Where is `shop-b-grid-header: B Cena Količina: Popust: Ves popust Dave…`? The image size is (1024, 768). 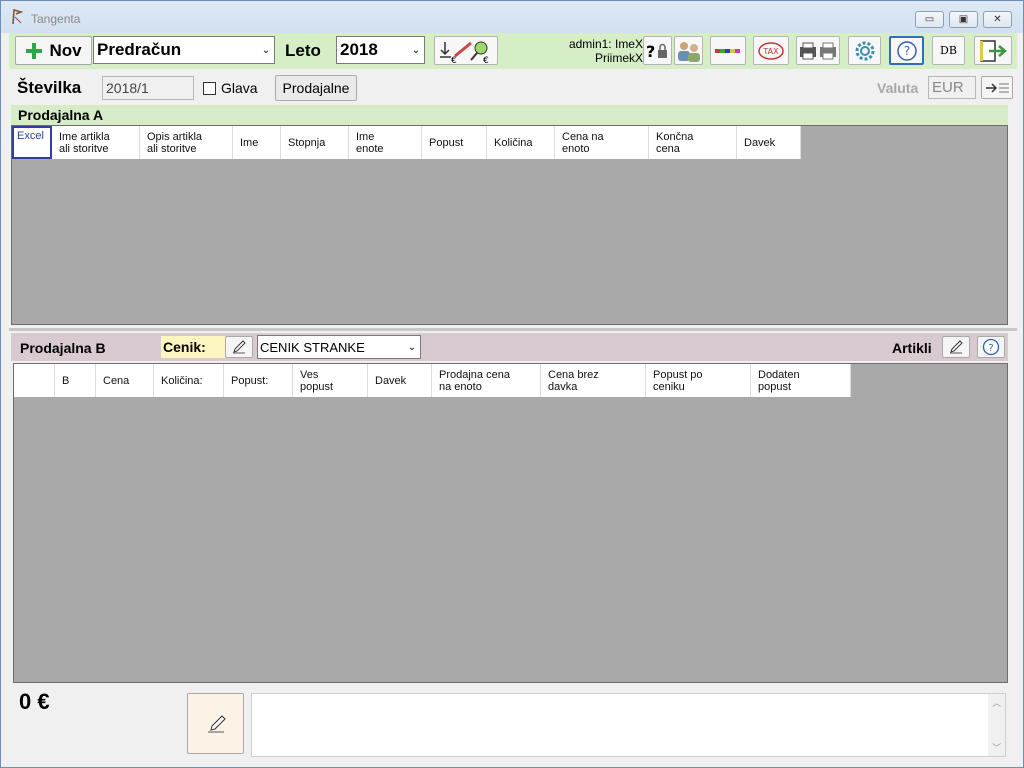 shop-b-grid-header: B Cena Količina: Popust: Ves popust Dave… is located at coordinates (432, 380).